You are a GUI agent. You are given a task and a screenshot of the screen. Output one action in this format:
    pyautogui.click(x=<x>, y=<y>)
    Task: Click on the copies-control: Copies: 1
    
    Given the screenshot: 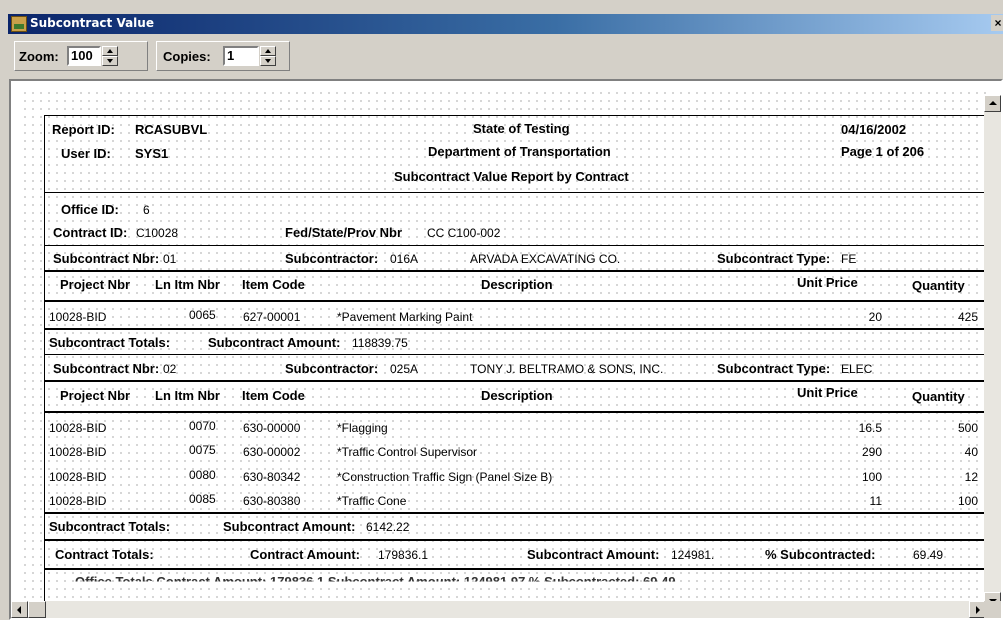 What is the action you would take?
    pyautogui.click(x=223, y=56)
    